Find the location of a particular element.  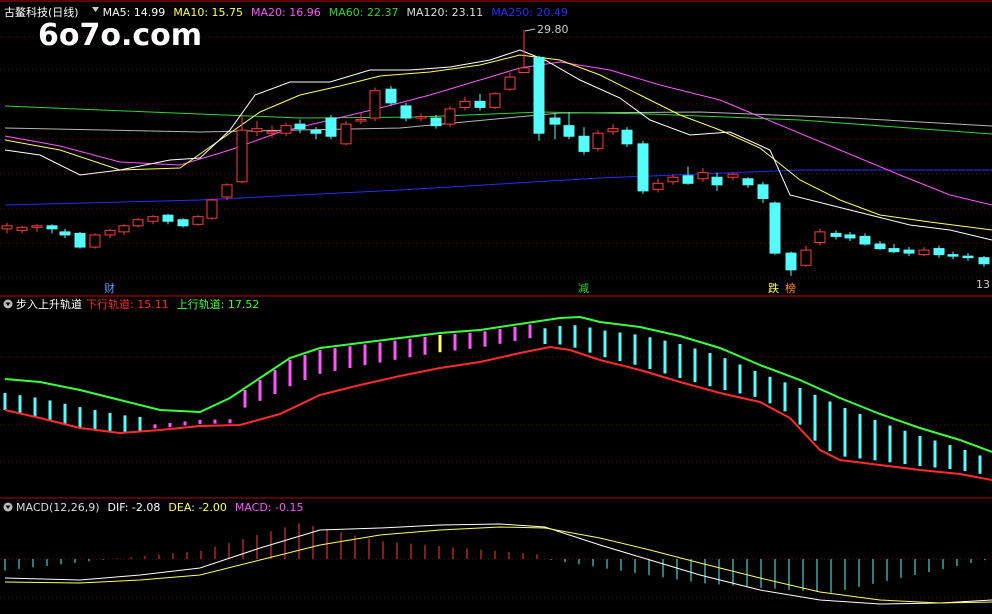

dif-line is located at coordinates (498, 564).